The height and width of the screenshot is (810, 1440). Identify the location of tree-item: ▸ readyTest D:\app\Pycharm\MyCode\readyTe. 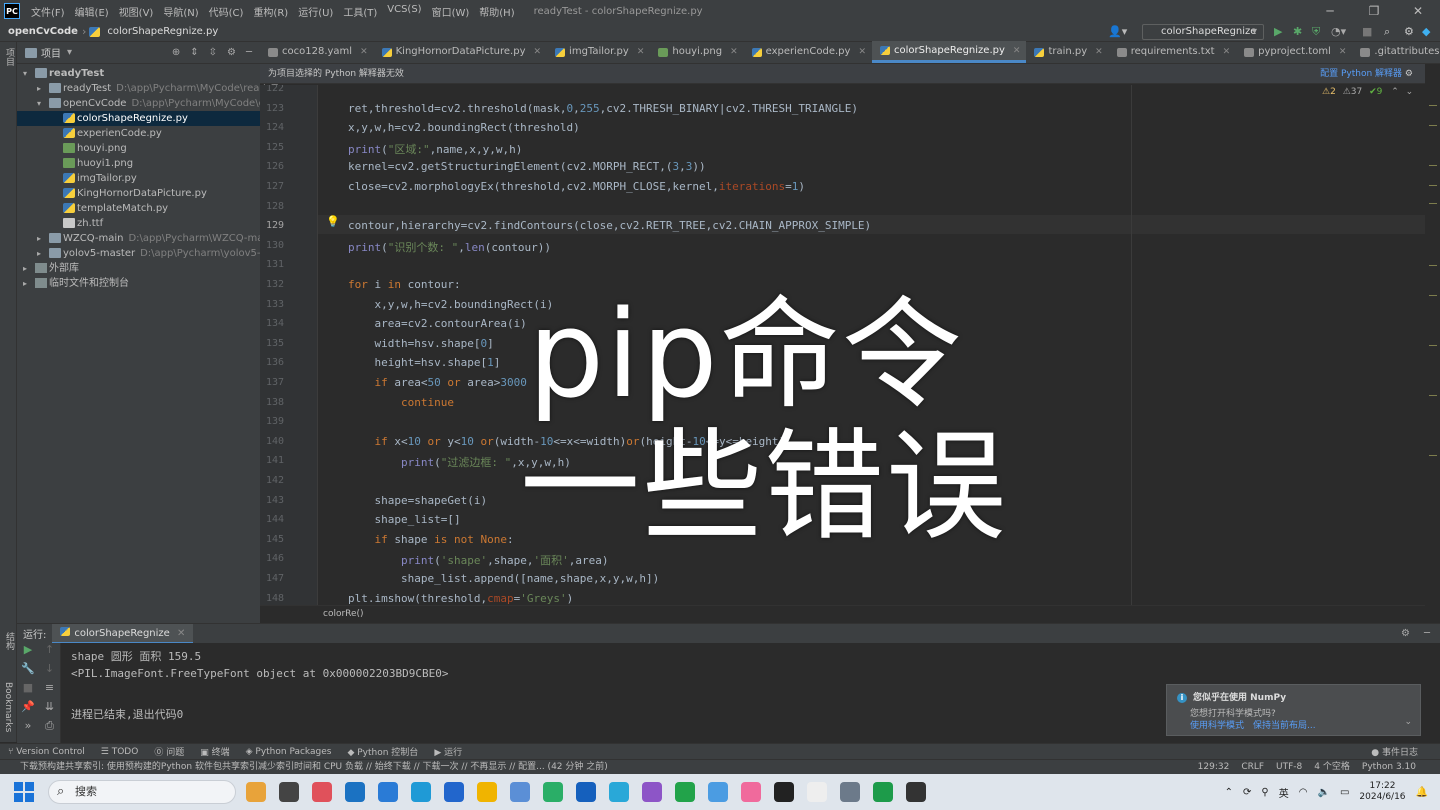
(149, 88).